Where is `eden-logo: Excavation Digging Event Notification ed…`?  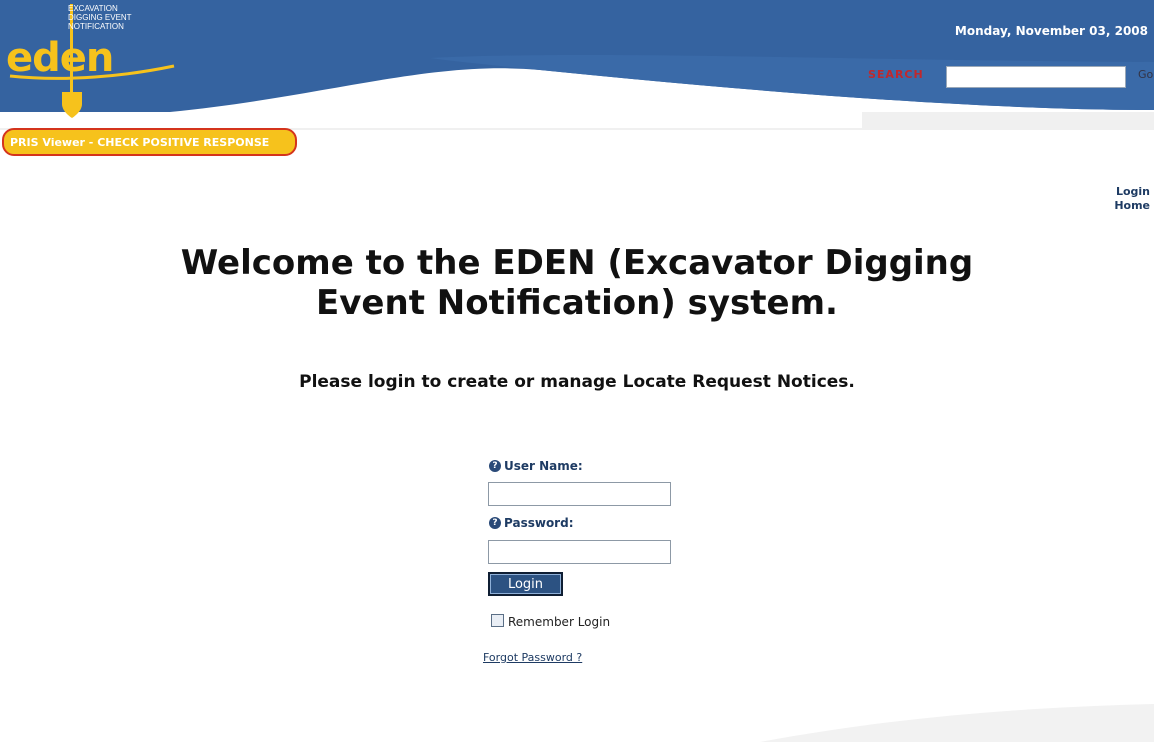 eden-logo: Excavation Digging Event Notification ed… is located at coordinates (96, 62).